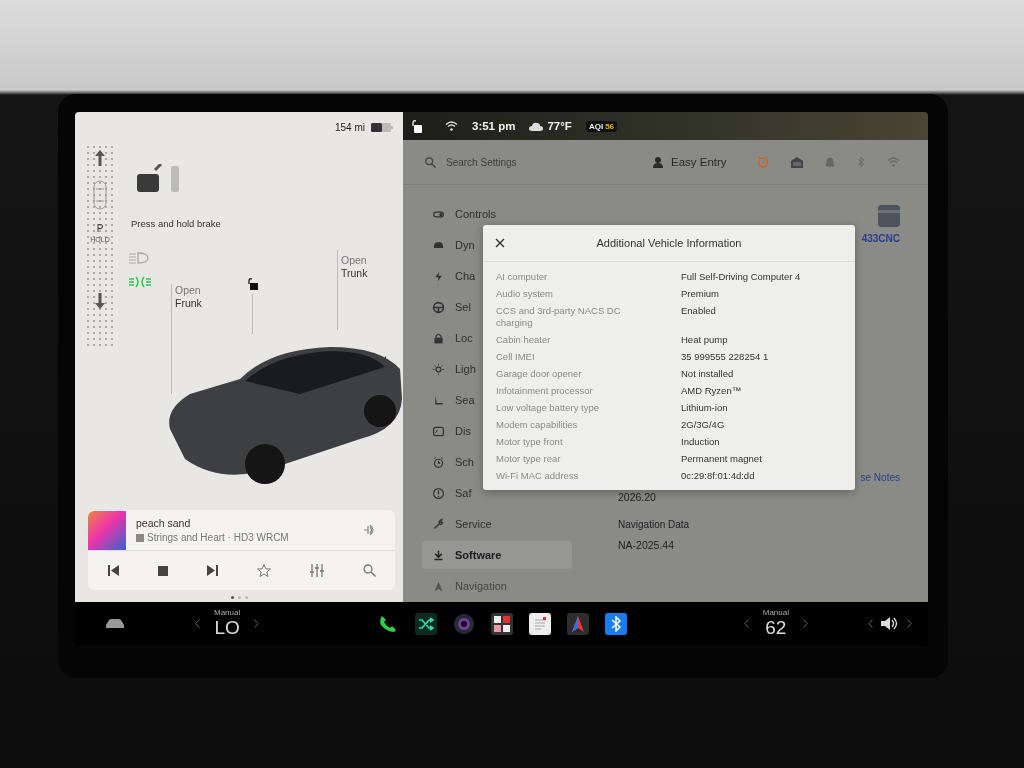 The height and width of the screenshot is (768, 1024). Describe the element at coordinates (708, 374) in the screenshot. I see `info-value: Not installed` at that location.